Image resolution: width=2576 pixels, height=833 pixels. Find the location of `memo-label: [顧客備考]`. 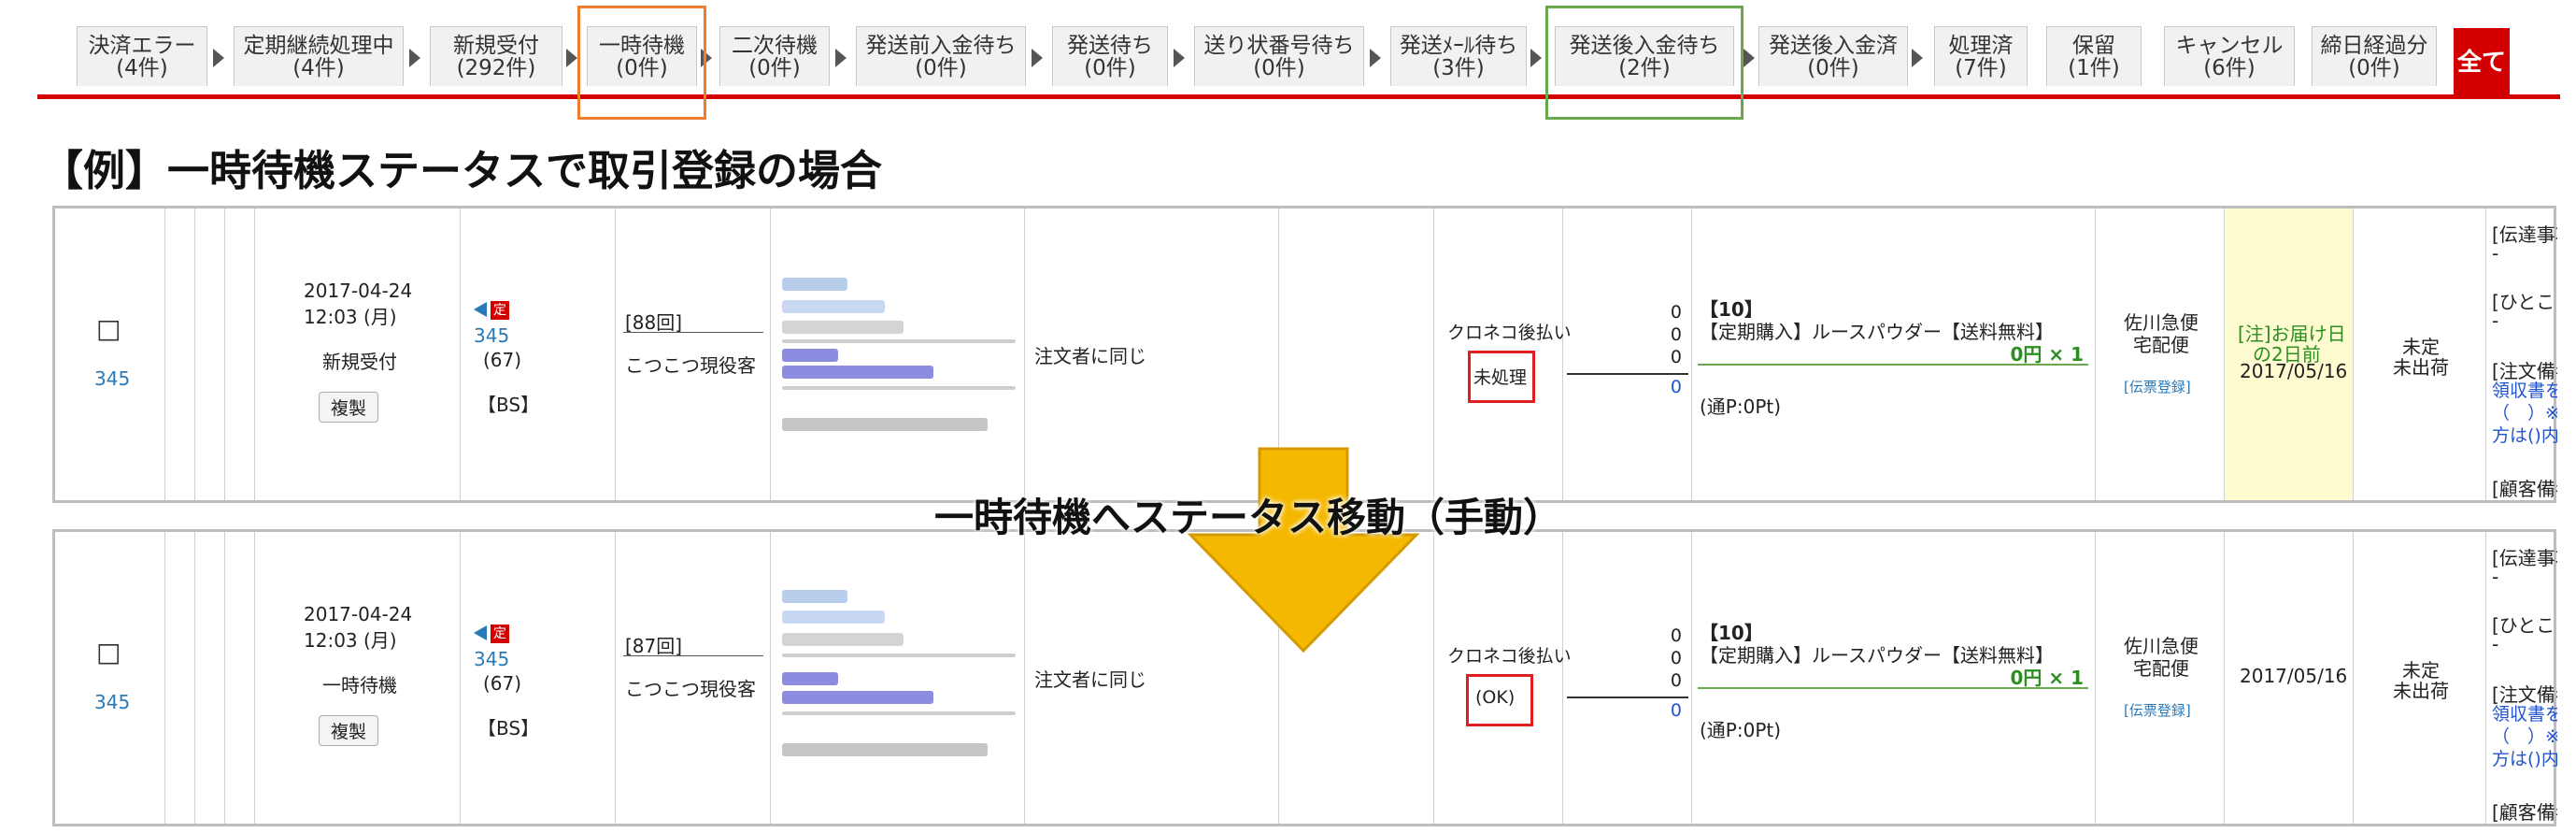

memo-label: [顧客備考] is located at coordinates (2524, 812).